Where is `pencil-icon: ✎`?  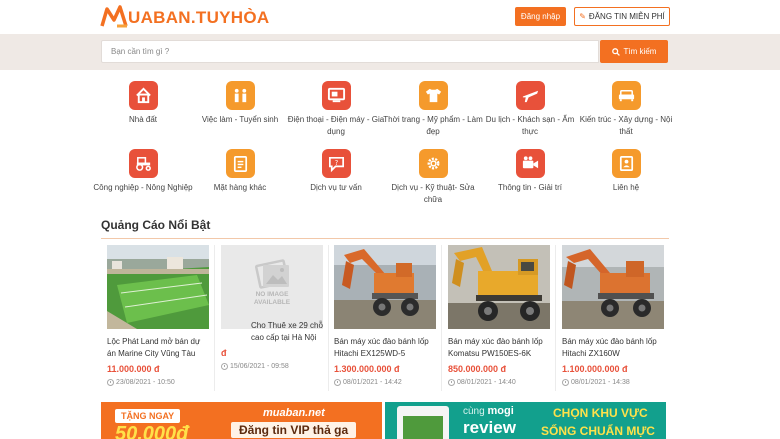 pencil-icon: ✎ is located at coordinates (582, 16).